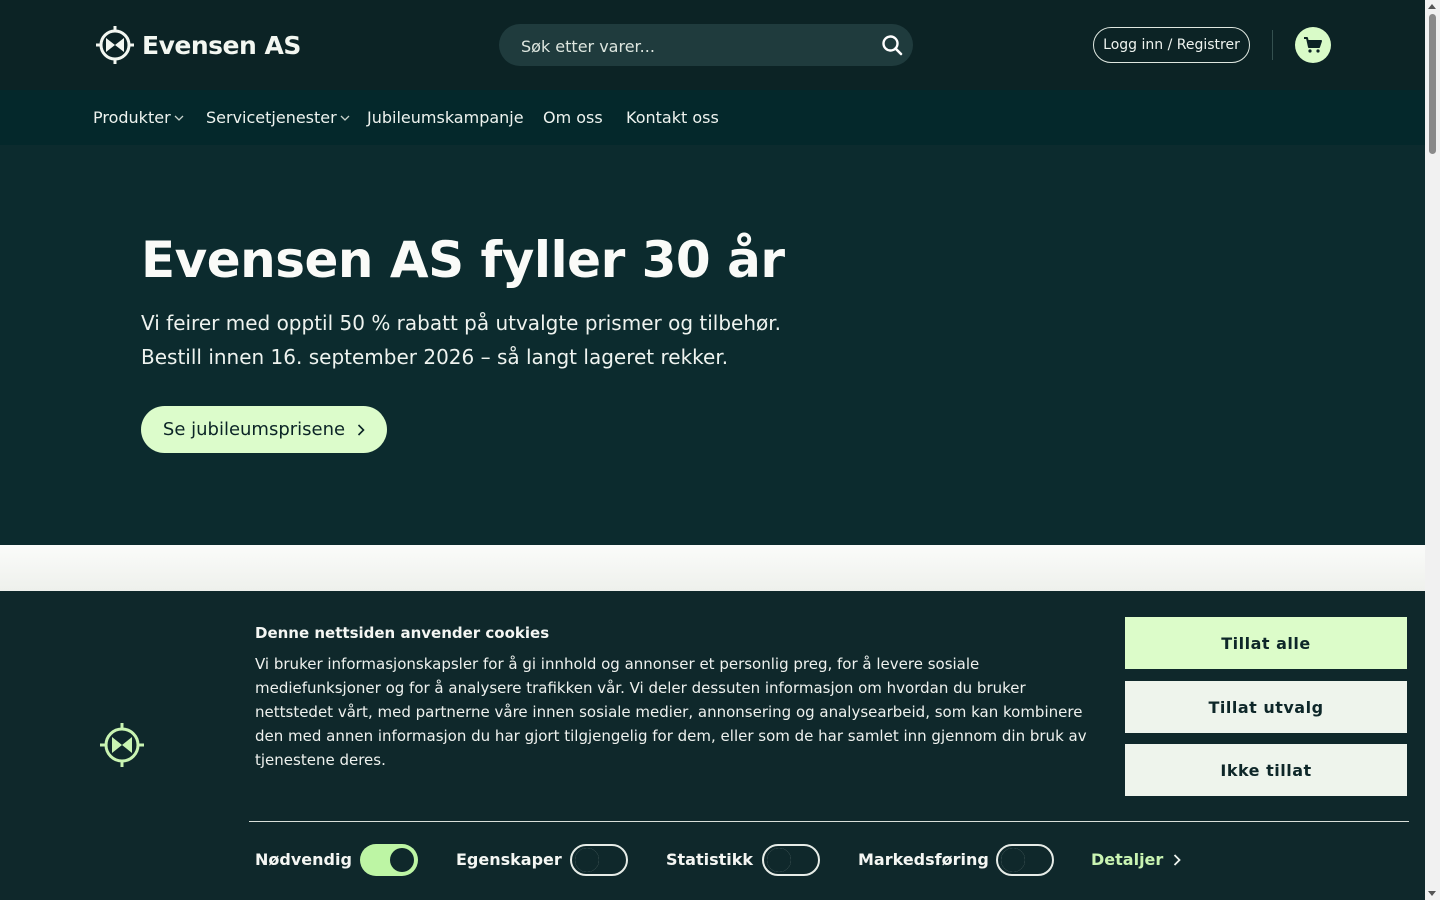  I want to click on hero-title: Evensen AS fyller 30 år, so click(463, 260).